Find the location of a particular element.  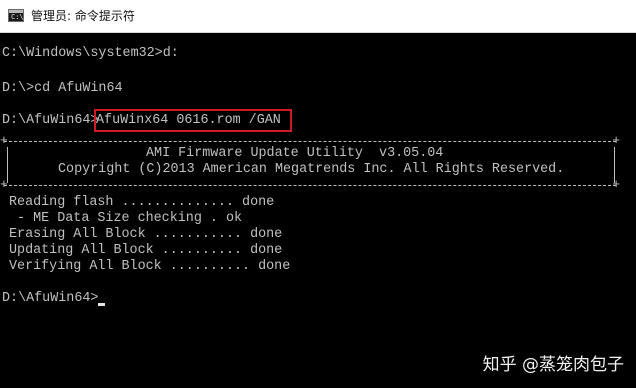

banner-title: AMI Firmware Update Utility v3.05.04 is located at coordinates (295, 153).